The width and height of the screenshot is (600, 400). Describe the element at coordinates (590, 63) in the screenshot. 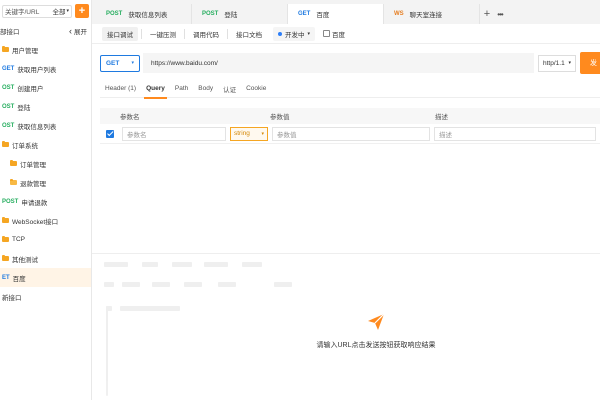

I see `send-button: 发` at that location.